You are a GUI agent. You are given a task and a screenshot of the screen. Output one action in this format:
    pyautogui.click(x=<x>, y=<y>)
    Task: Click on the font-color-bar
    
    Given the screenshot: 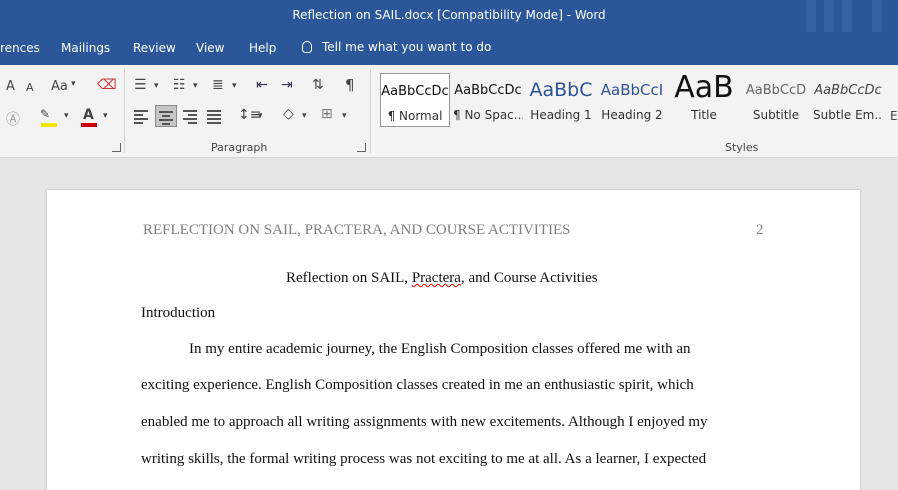 What is the action you would take?
    pyautogui.click(x=89, y=125)
    